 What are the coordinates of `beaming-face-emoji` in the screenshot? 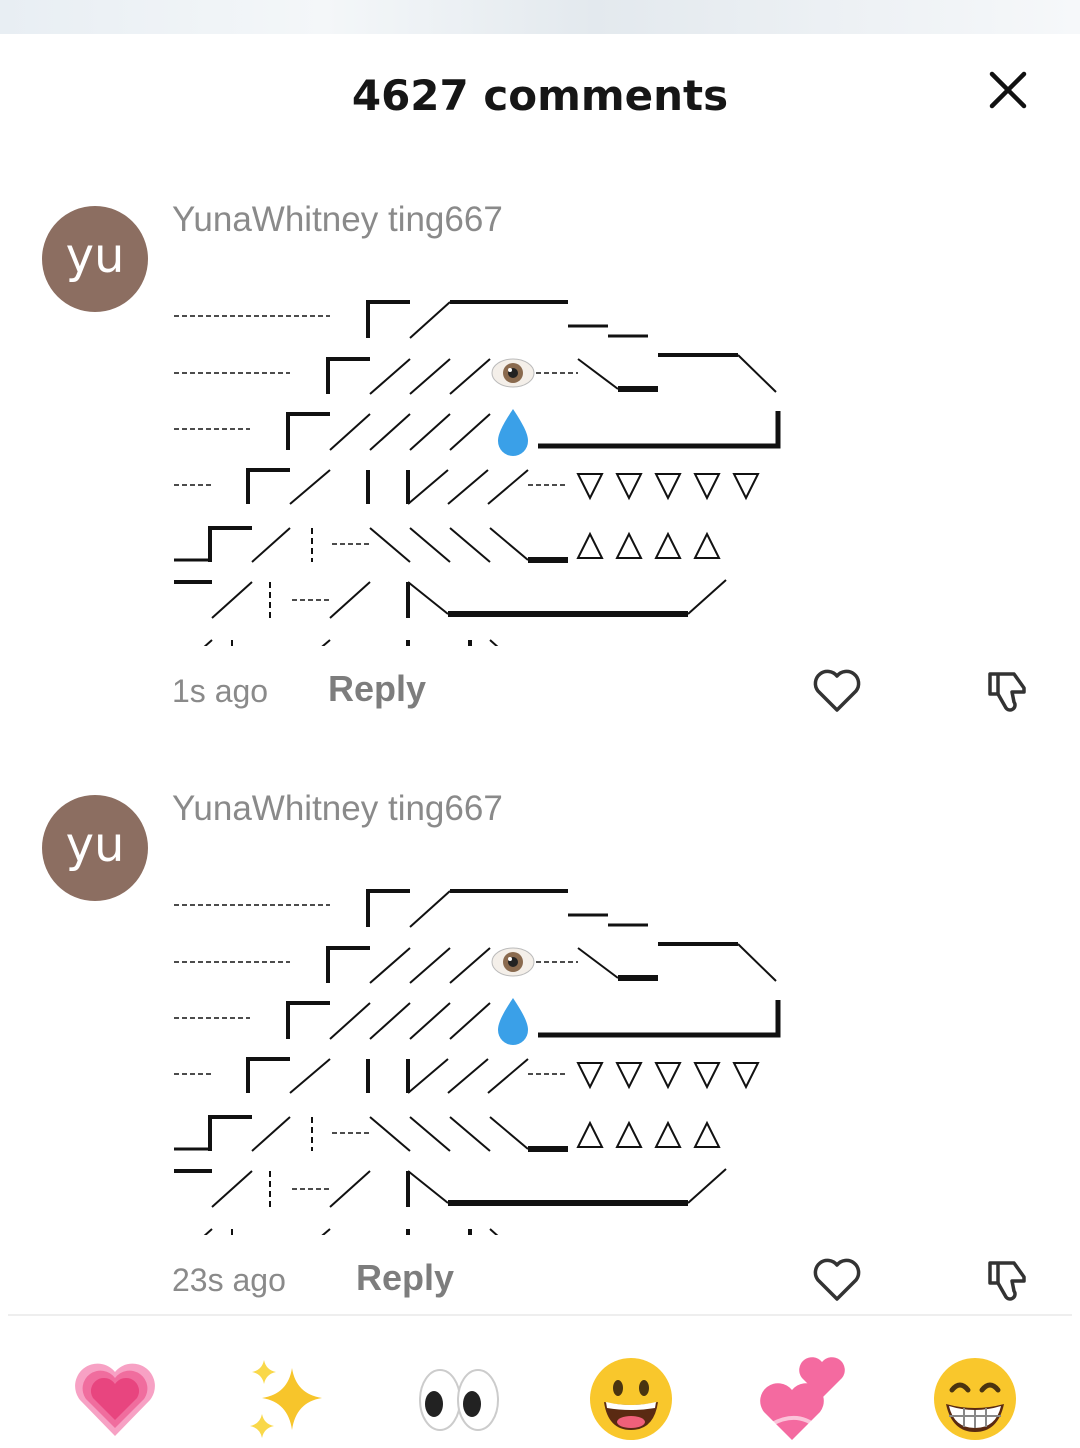 It's located at (975, 1399).